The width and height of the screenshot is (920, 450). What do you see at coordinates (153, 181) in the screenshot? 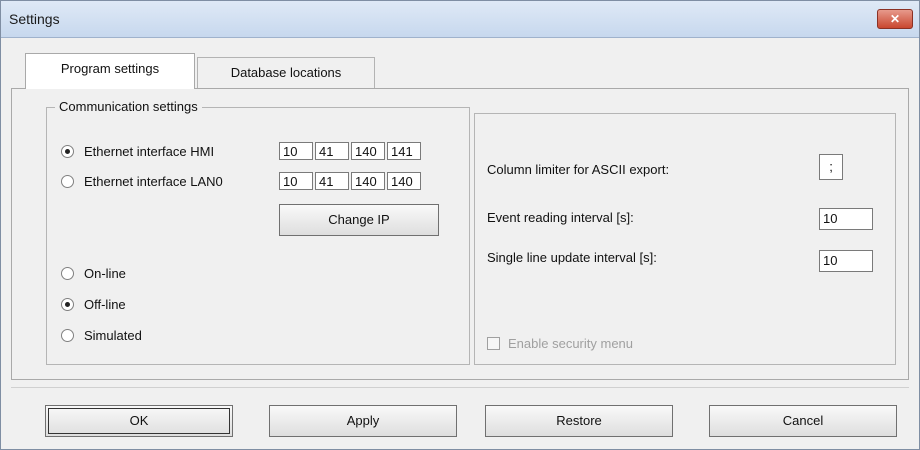
I see `interface-lan0-label: Ethernet interface LAN0` at bounding box center [153, 181].